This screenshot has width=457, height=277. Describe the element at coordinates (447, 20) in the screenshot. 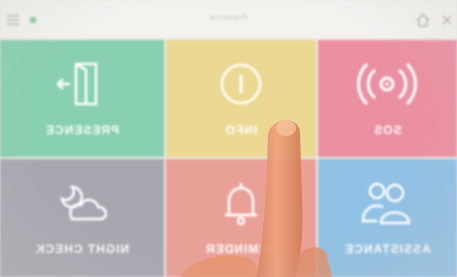

I see `close-icon` at that location.